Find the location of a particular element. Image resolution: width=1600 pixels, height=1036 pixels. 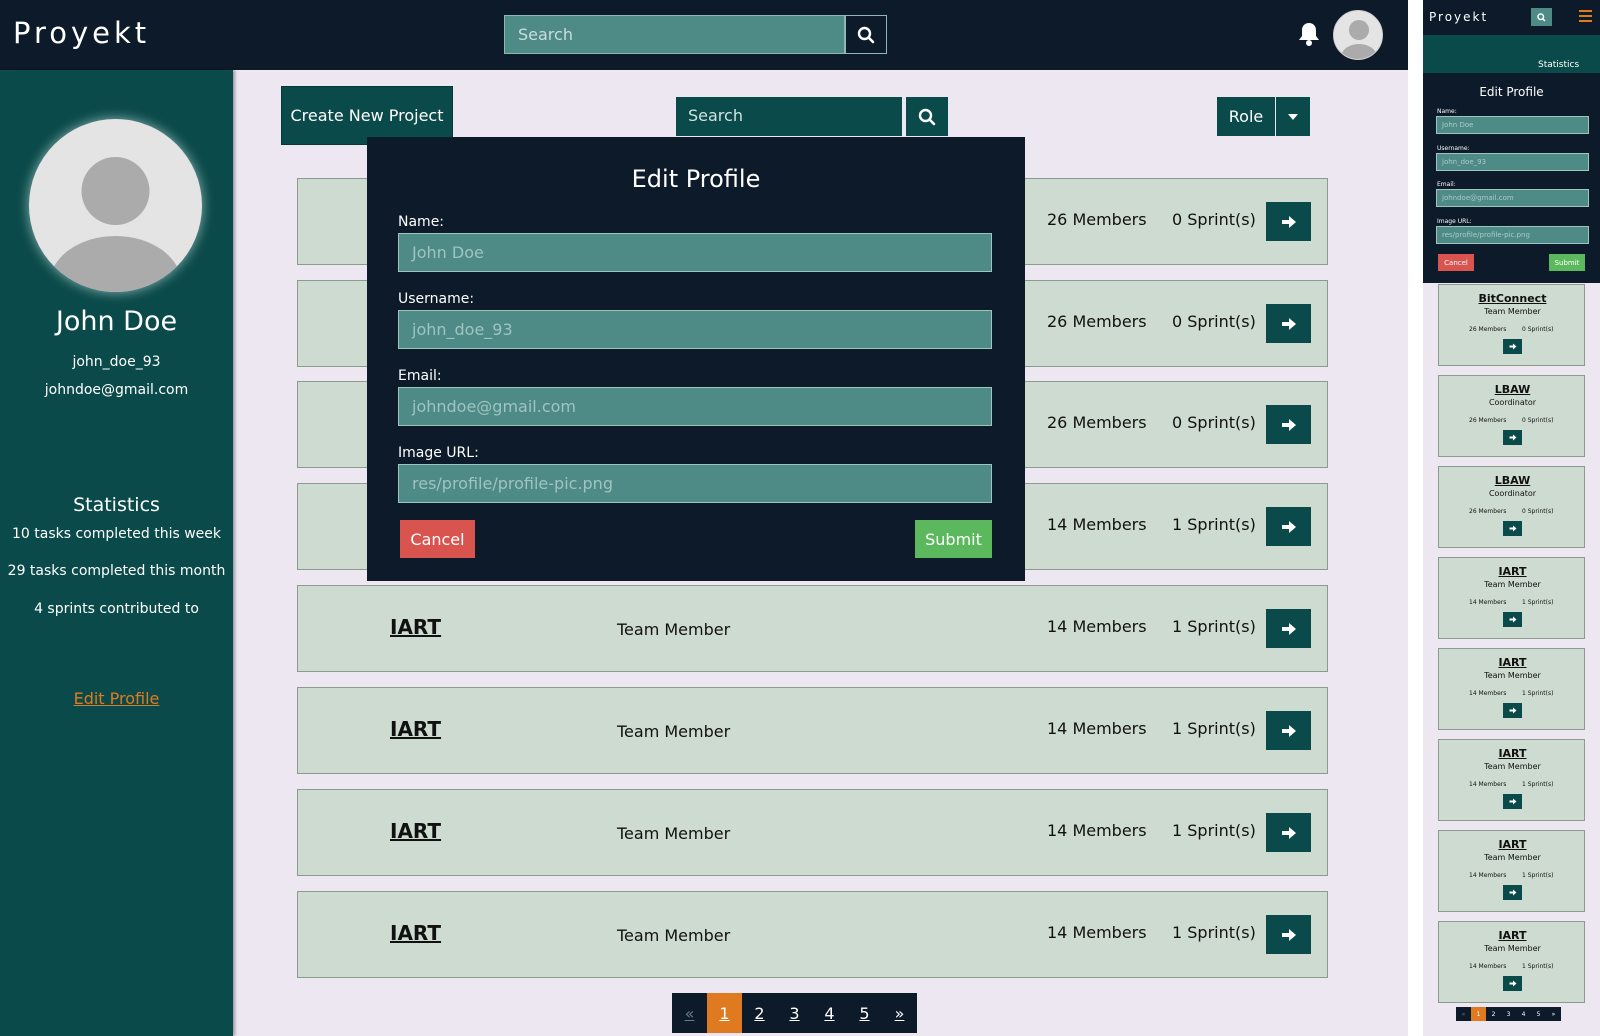

profile-name: John Doe is located at coordinates (116, 321).